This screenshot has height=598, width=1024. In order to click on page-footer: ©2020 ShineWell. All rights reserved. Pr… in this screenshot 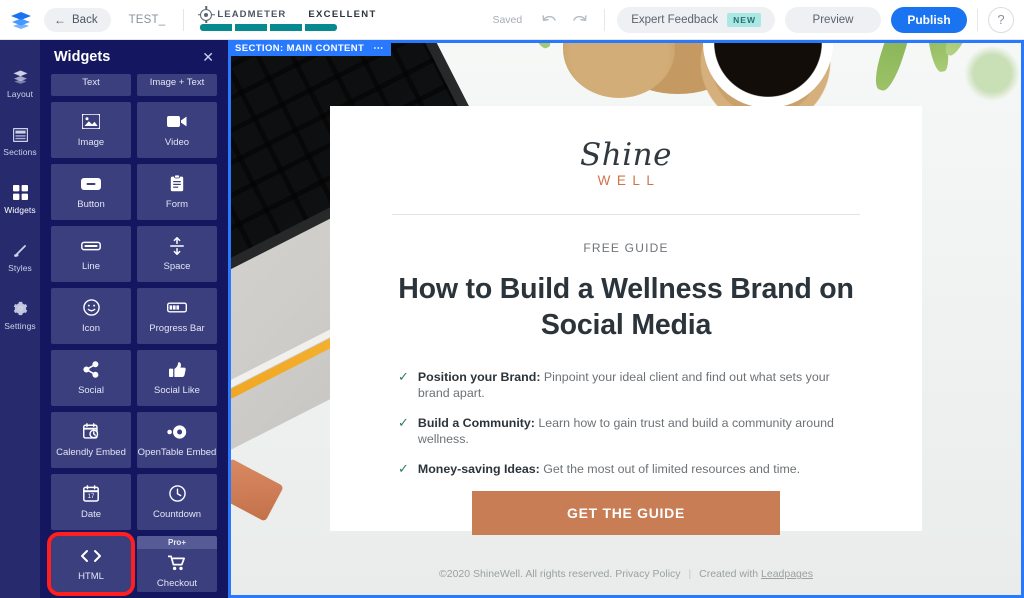, I will do `click(626, 574)`.